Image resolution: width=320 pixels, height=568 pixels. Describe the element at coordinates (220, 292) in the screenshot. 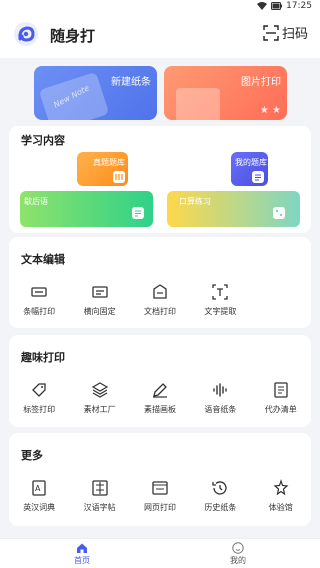

I see `text-extract-icon` at that location.